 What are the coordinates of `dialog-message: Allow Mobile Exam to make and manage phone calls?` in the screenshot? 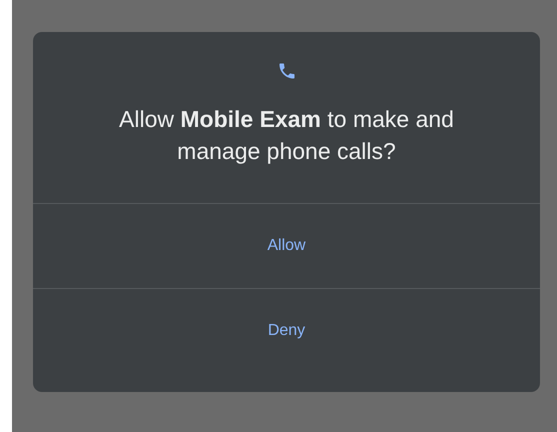 It's located at (286, 135).